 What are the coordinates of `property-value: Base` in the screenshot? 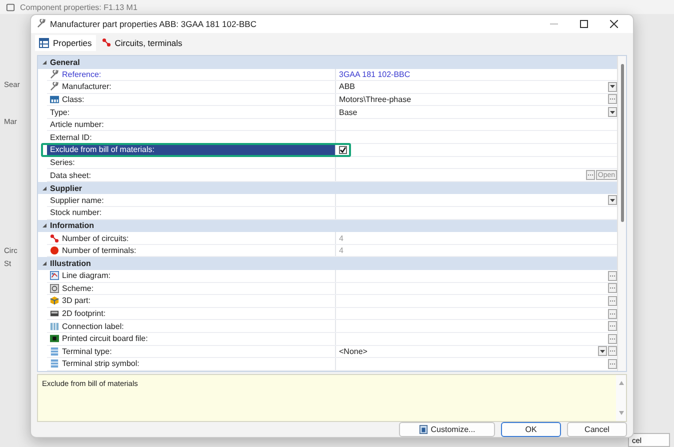 It's located at (348, 112).